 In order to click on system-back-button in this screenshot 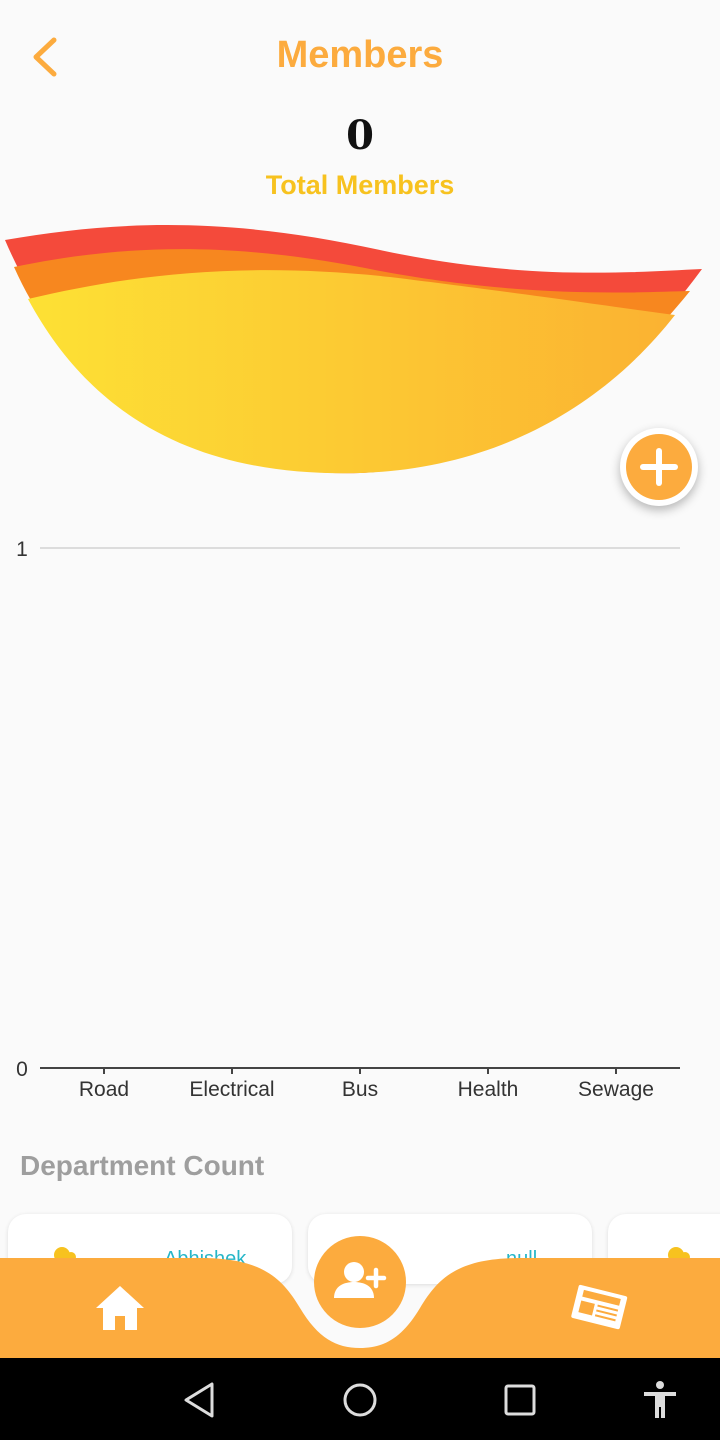, I will do `click(200, 1400)`.